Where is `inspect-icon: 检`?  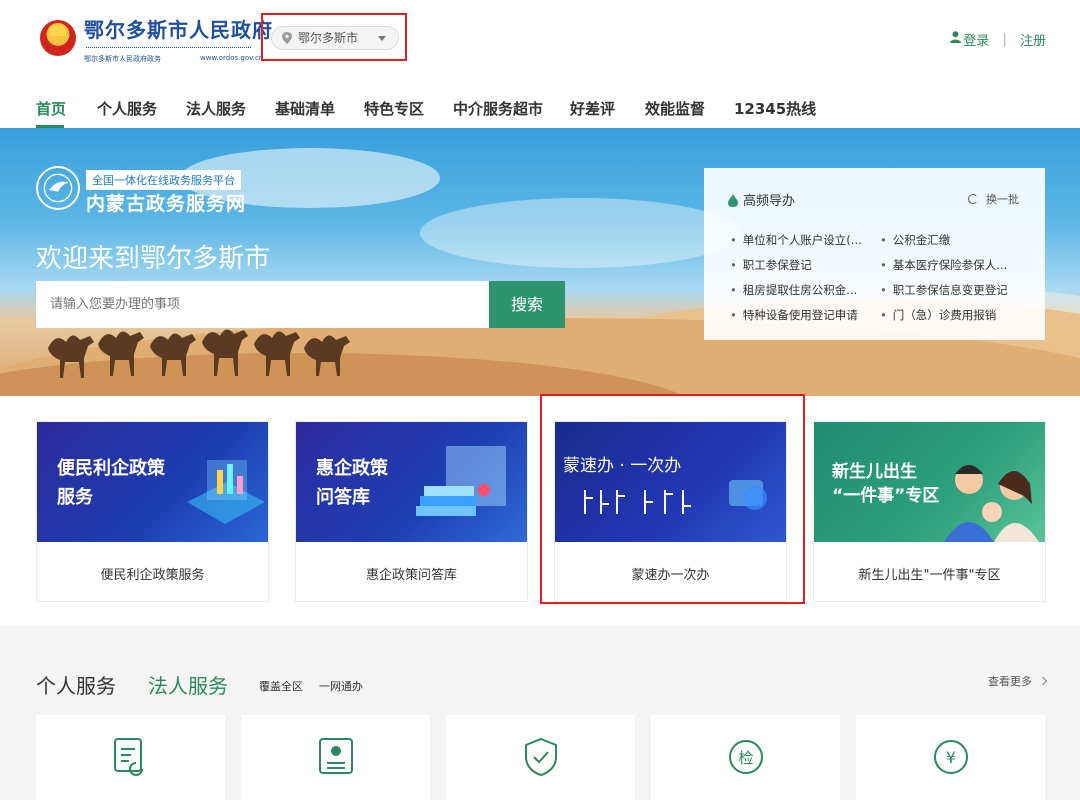
inspect-icon: 检 is located at coordinates (746, 757).